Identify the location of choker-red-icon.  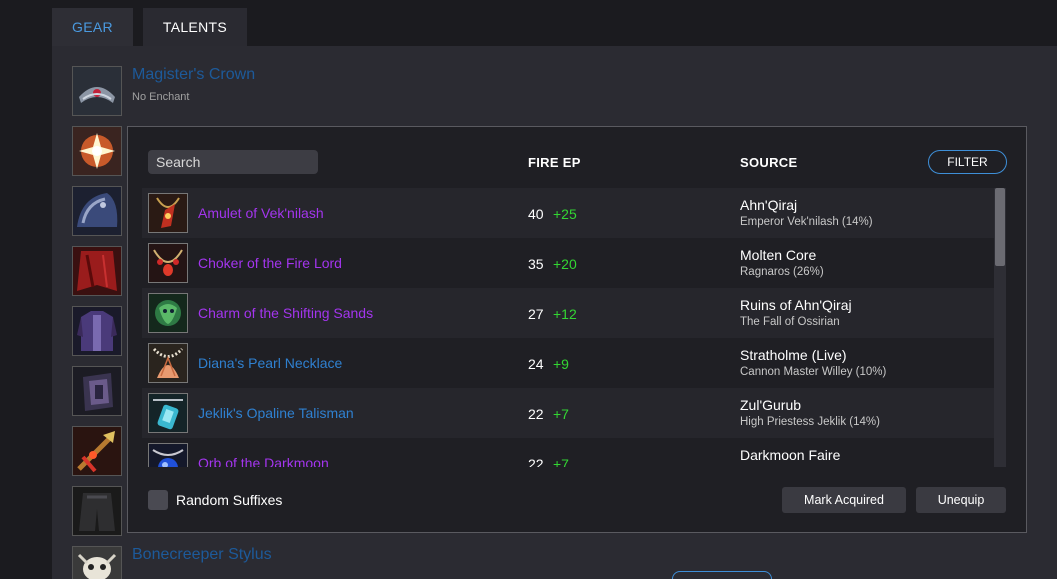
(168, 263).